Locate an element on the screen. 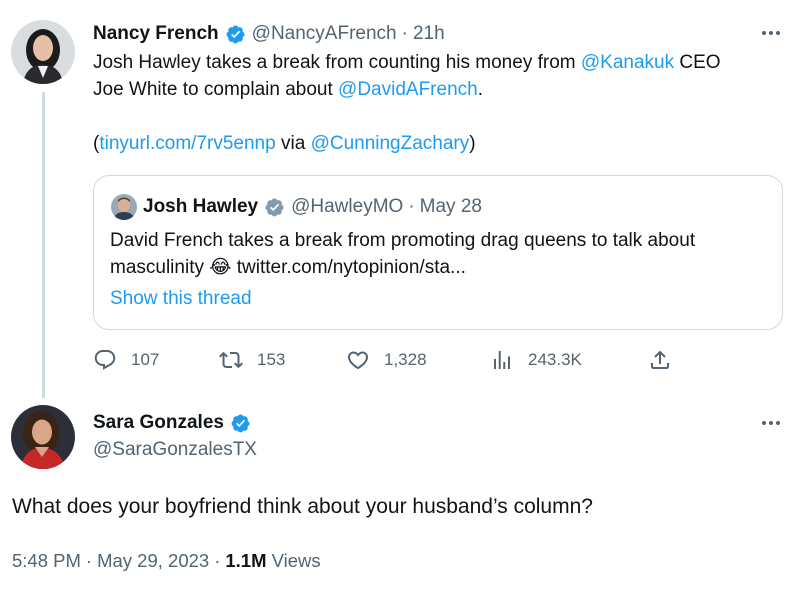 The height and width of the screenshot is (596, 805). reply-button: 107 is located at coordinates (126, 360).